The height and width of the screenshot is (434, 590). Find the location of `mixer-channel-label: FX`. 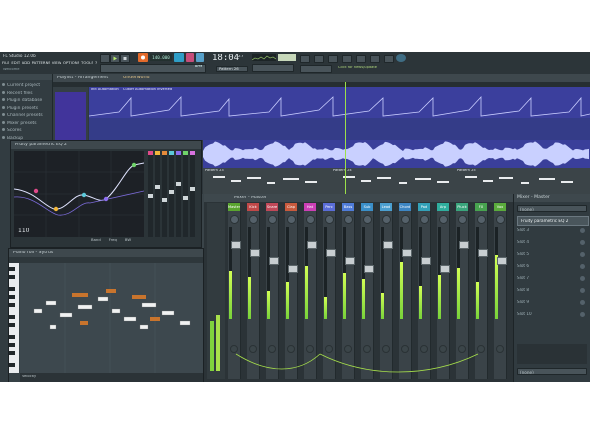

mixer-channel-label: FX is located at coordinates (481, 207).